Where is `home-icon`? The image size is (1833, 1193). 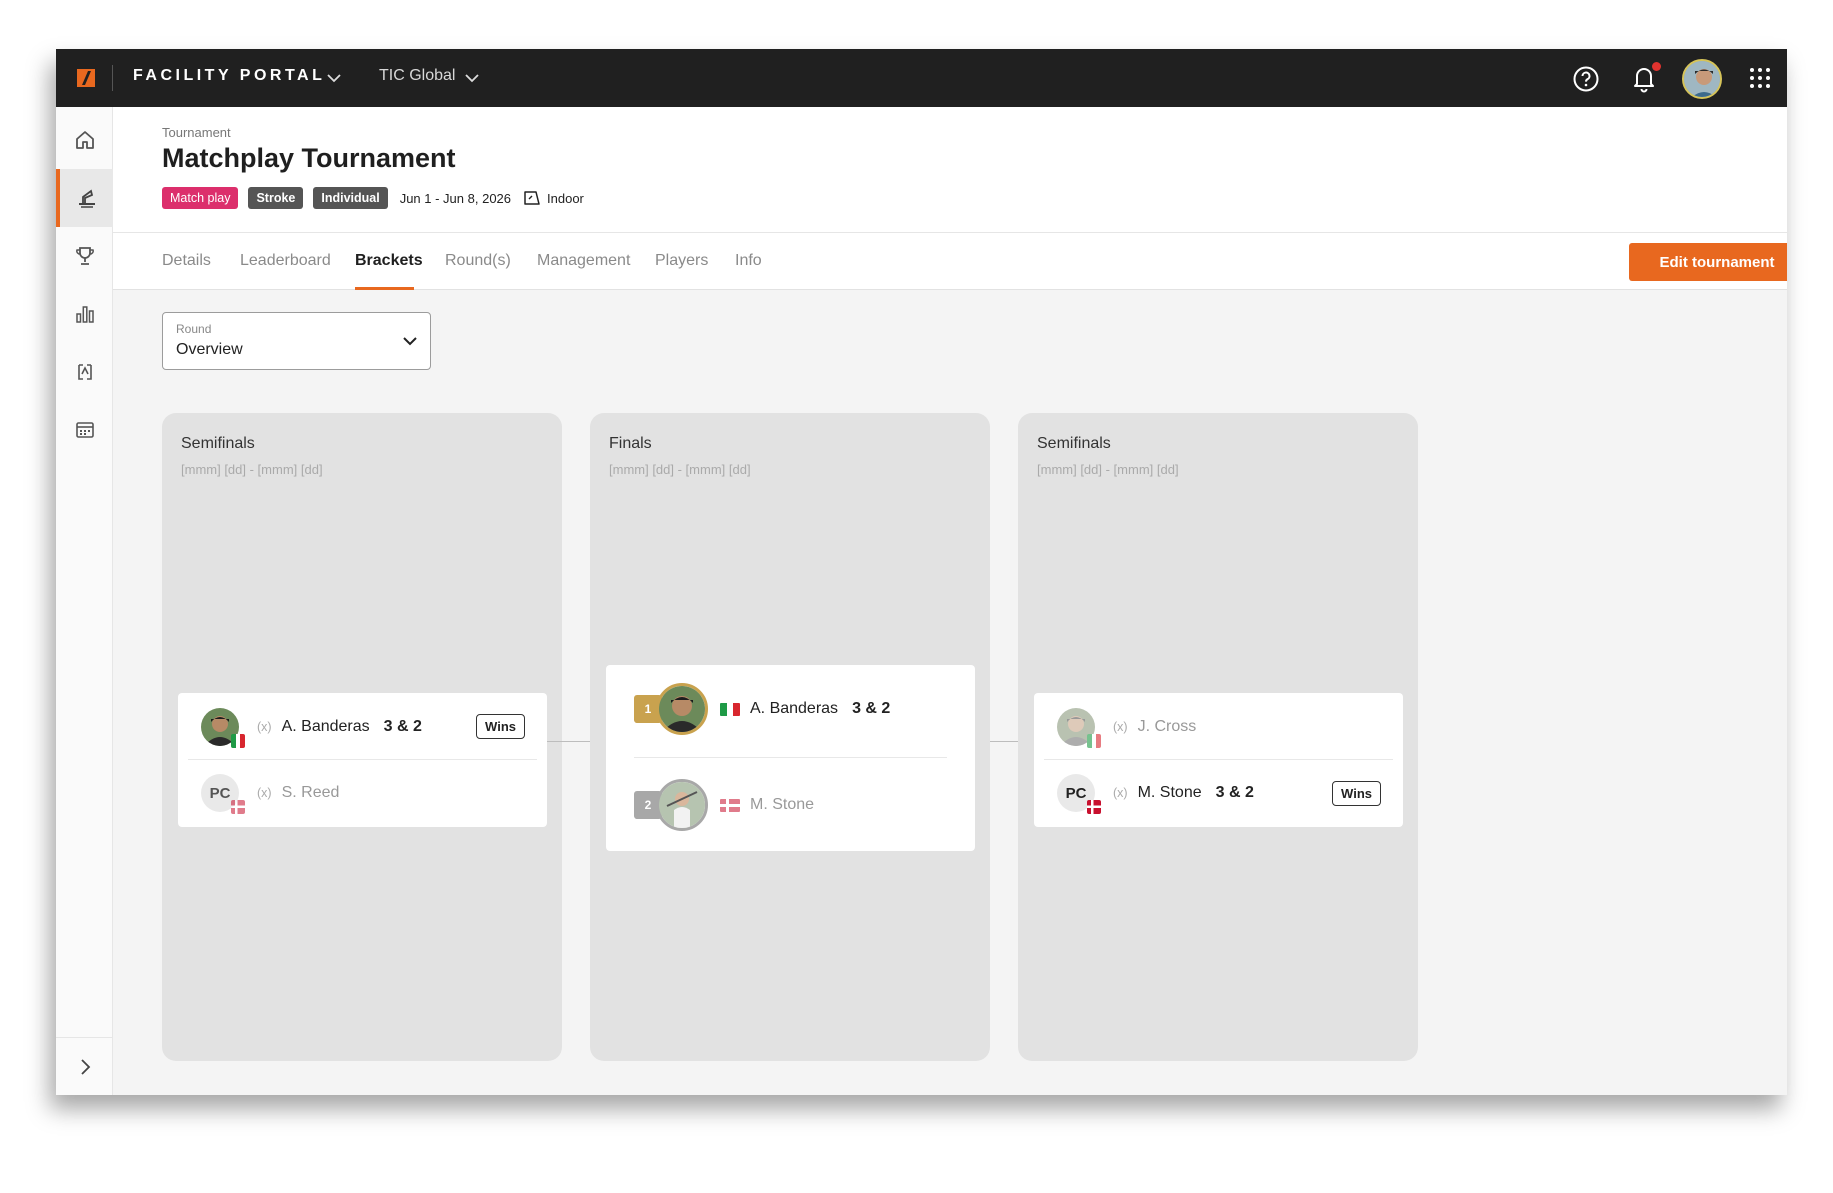
home-icon is located at coordinates (84, 140).